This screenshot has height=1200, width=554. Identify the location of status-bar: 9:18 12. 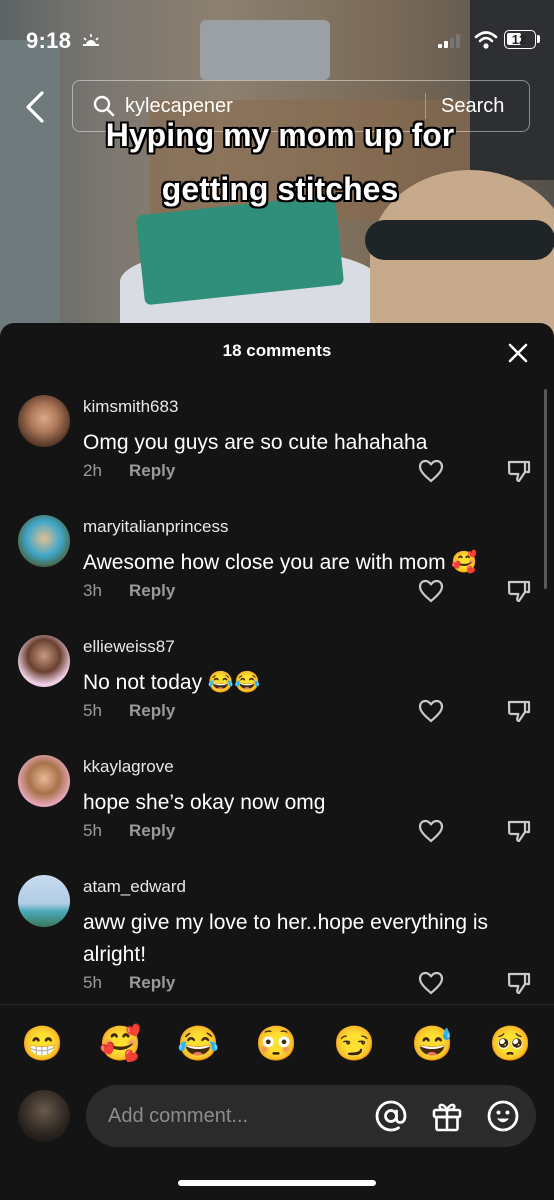
(277, 40).